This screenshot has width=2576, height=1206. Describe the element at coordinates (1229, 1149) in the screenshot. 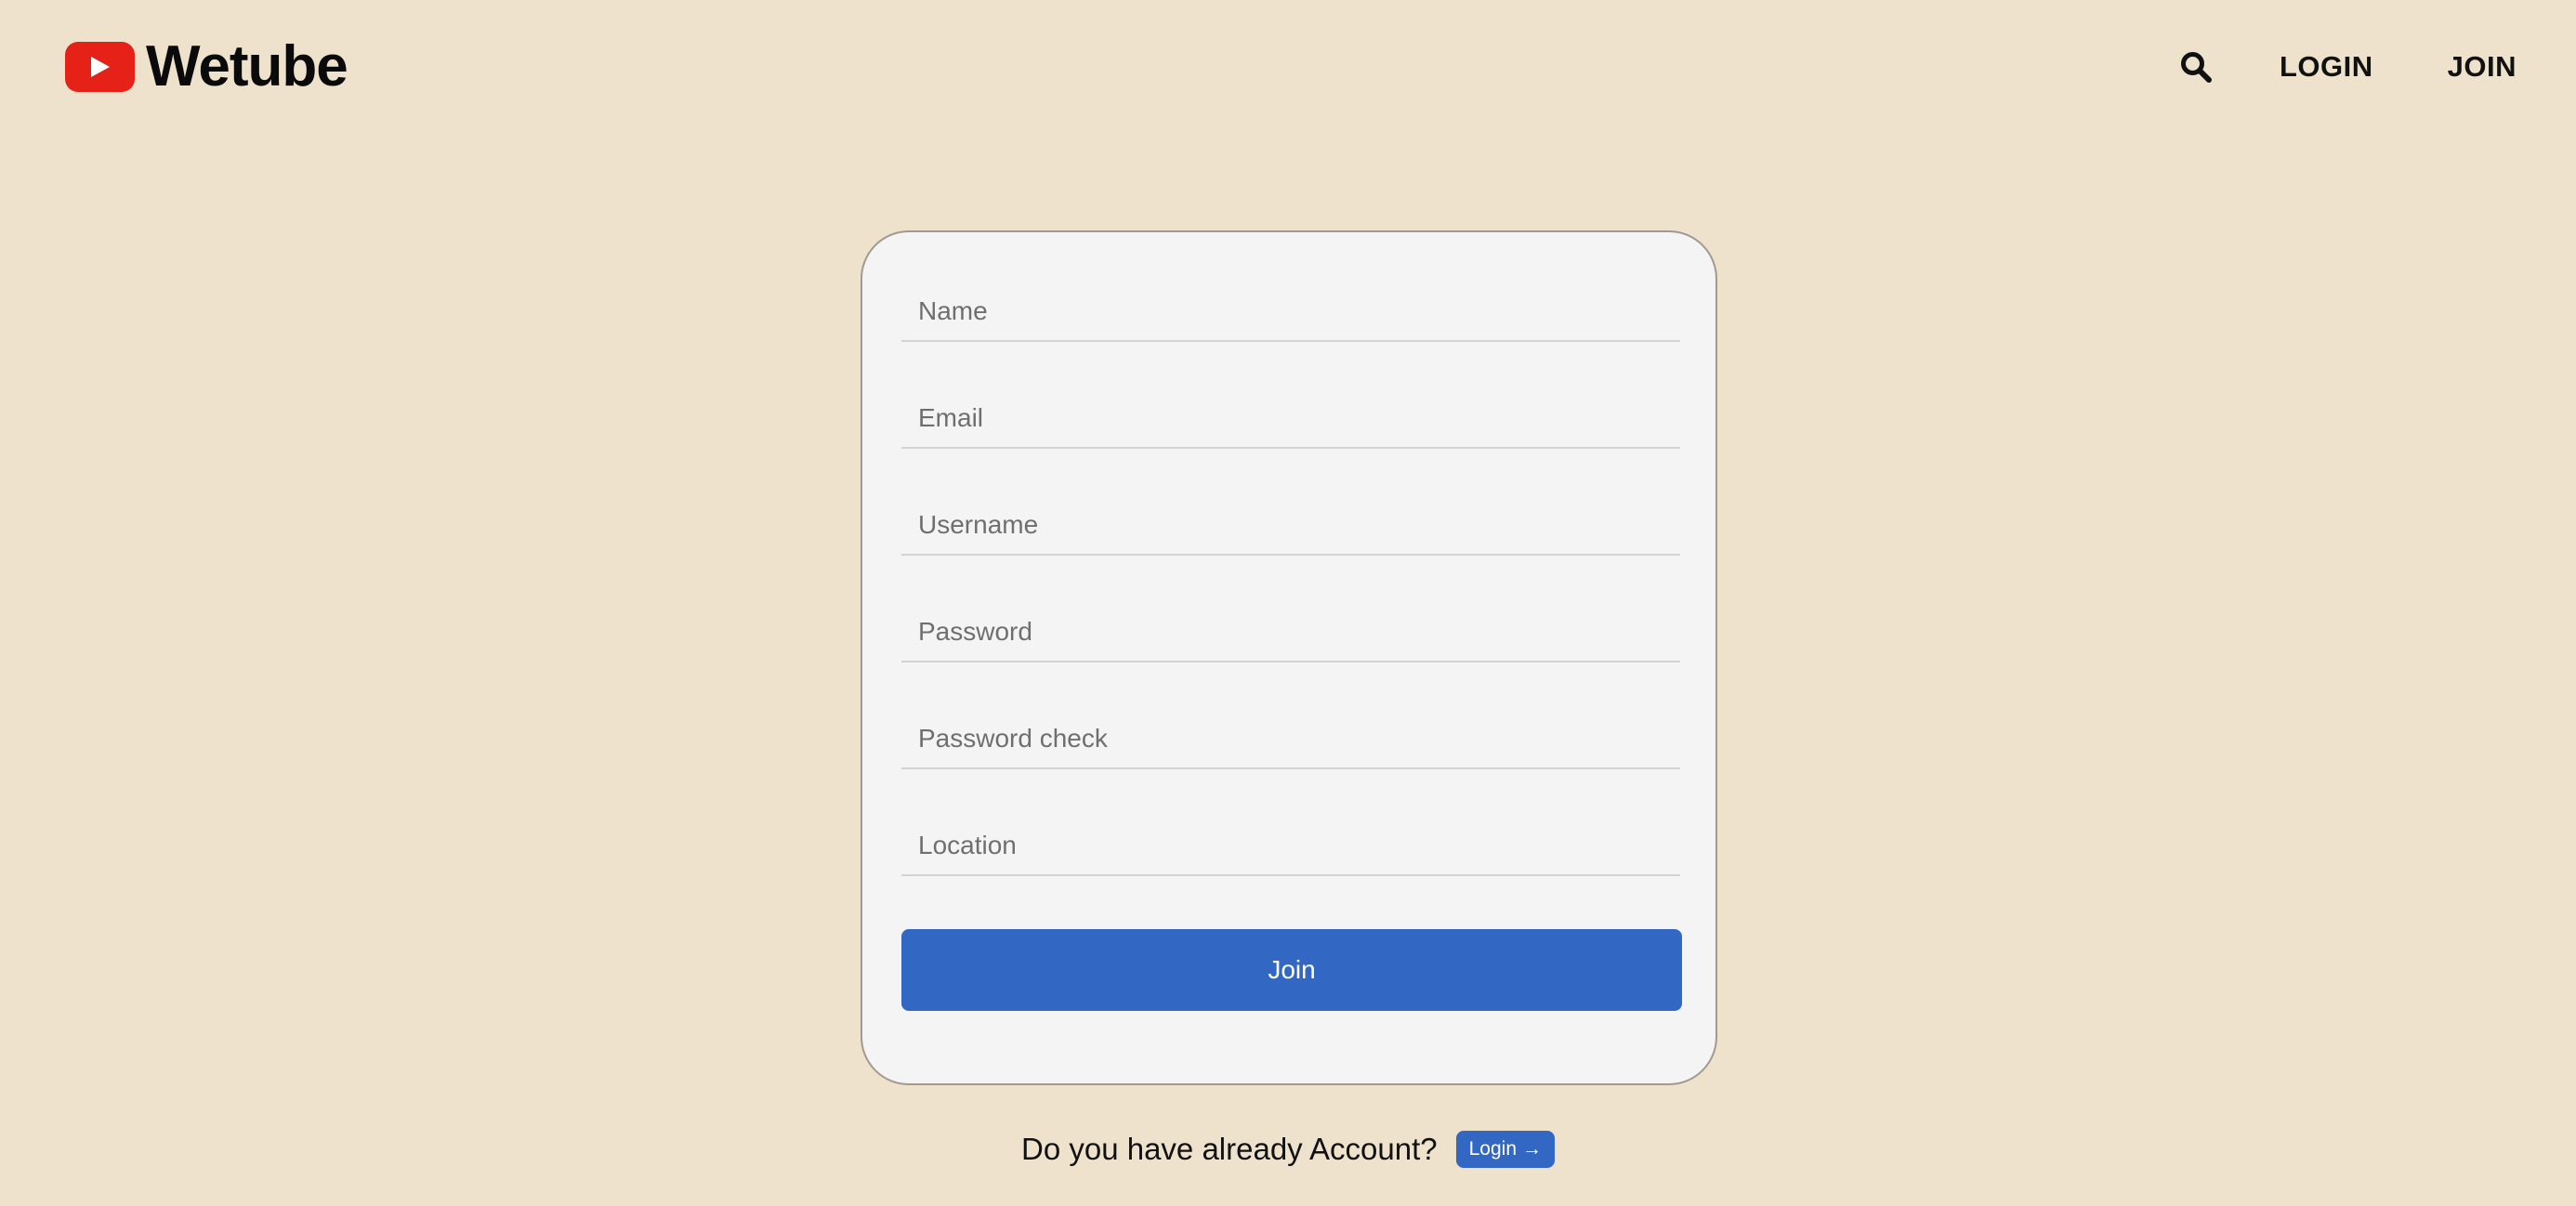

I see `login-prompt-text: Do you have already Account?` at that location.